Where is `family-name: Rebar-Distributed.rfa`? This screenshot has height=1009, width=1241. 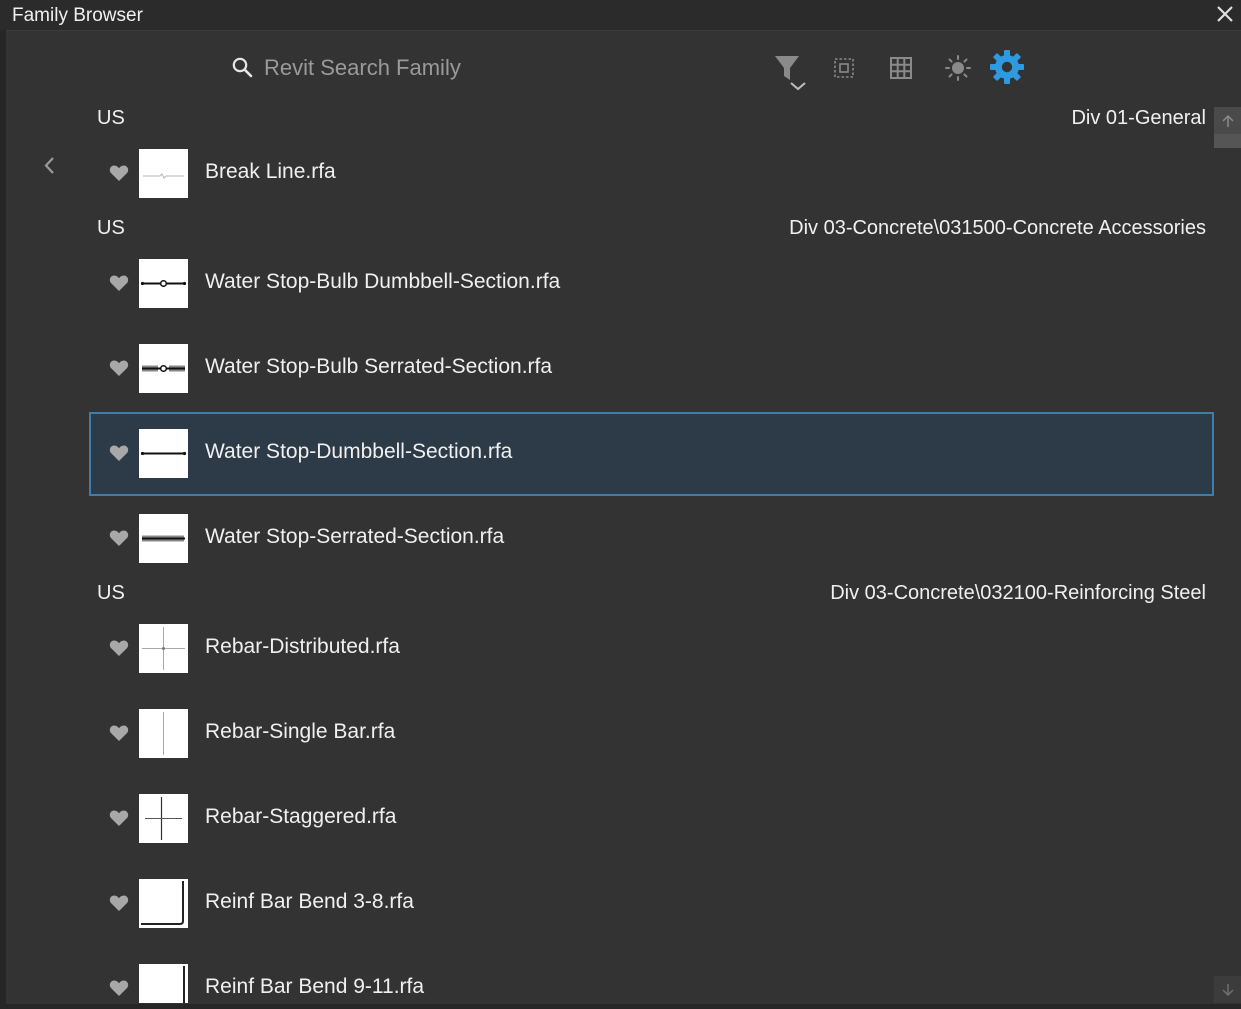
family-name: Rebar-Distributed.rfa is located at coordinates (302, 646).